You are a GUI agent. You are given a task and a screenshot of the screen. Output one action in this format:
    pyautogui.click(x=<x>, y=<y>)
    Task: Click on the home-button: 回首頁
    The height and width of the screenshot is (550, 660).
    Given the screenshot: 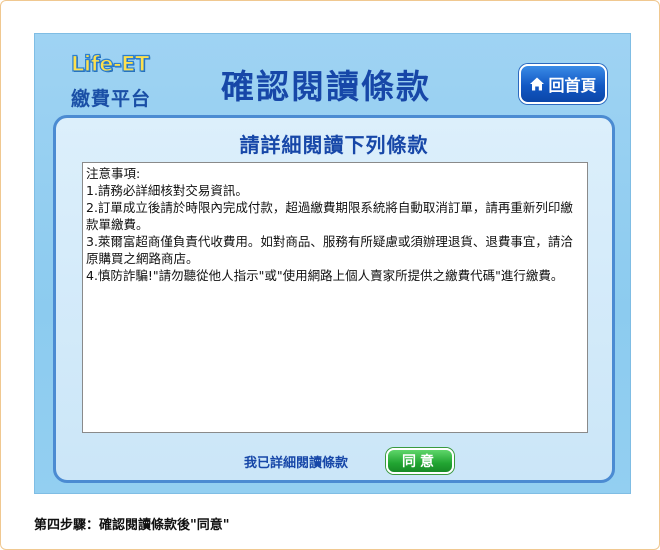 What is the action you would take?
    pyautogui.click(x=563, y=84)
    